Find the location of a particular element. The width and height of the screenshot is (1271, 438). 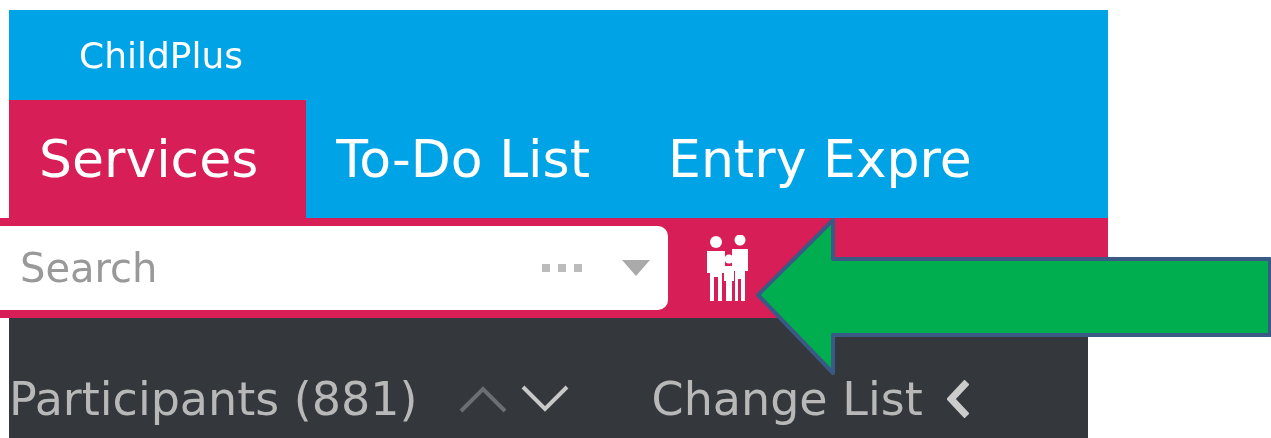

change-list-link: Change List is located at coordinates (787, 399).